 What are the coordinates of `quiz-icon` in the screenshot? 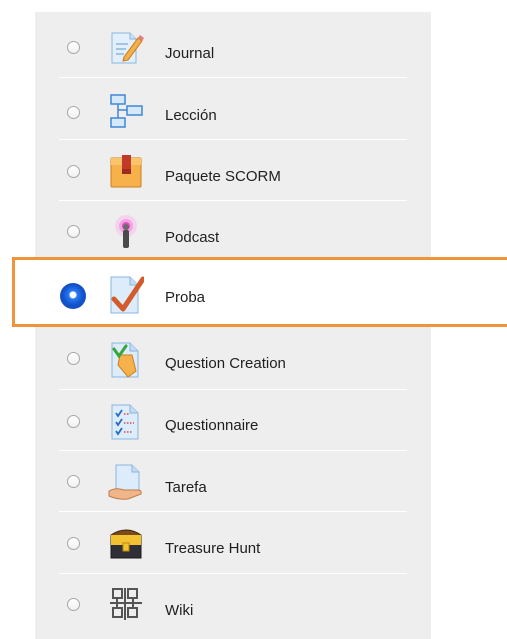 It's located at (127, 294).